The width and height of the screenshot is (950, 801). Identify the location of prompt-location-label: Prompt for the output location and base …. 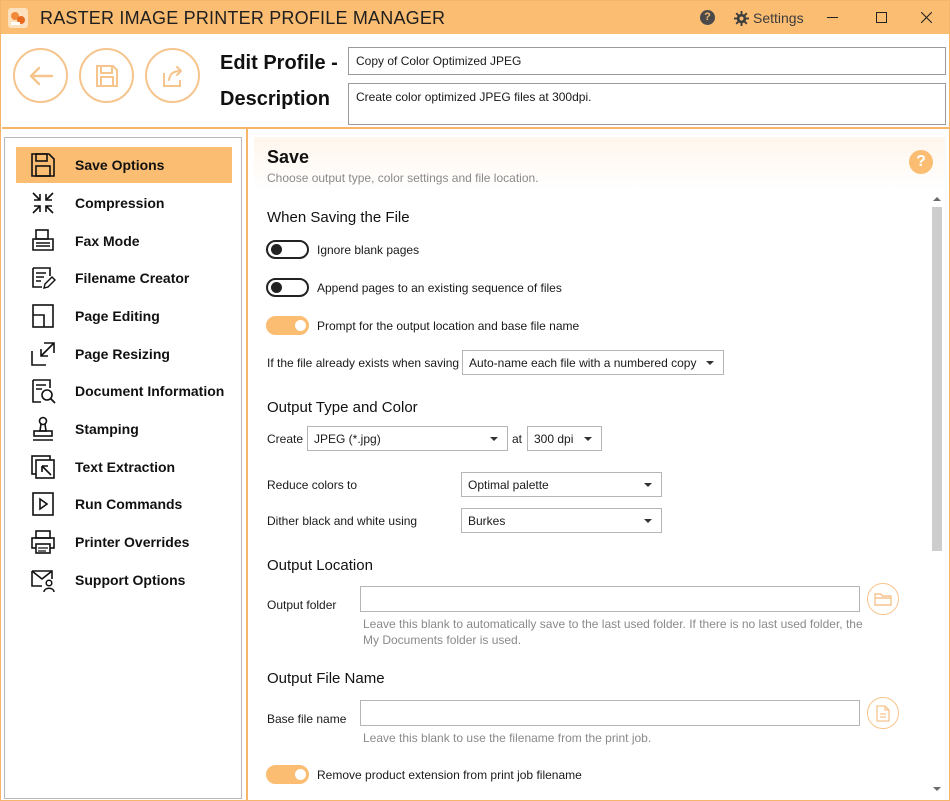
(448, 326).